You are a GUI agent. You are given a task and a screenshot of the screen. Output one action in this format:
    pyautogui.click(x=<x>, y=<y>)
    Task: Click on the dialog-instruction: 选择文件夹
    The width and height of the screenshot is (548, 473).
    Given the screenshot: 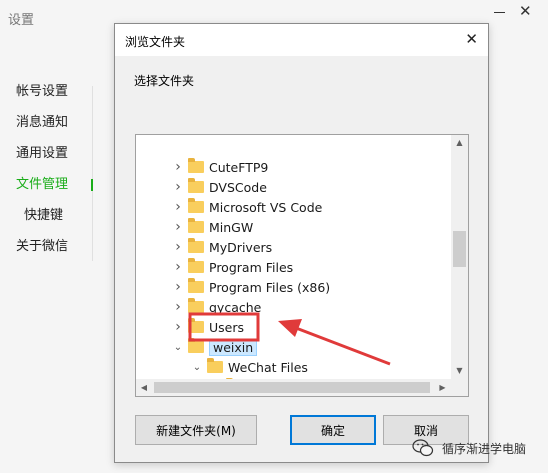 What is the action you would take?
    pyautogui.click(x=164, y=81)
    